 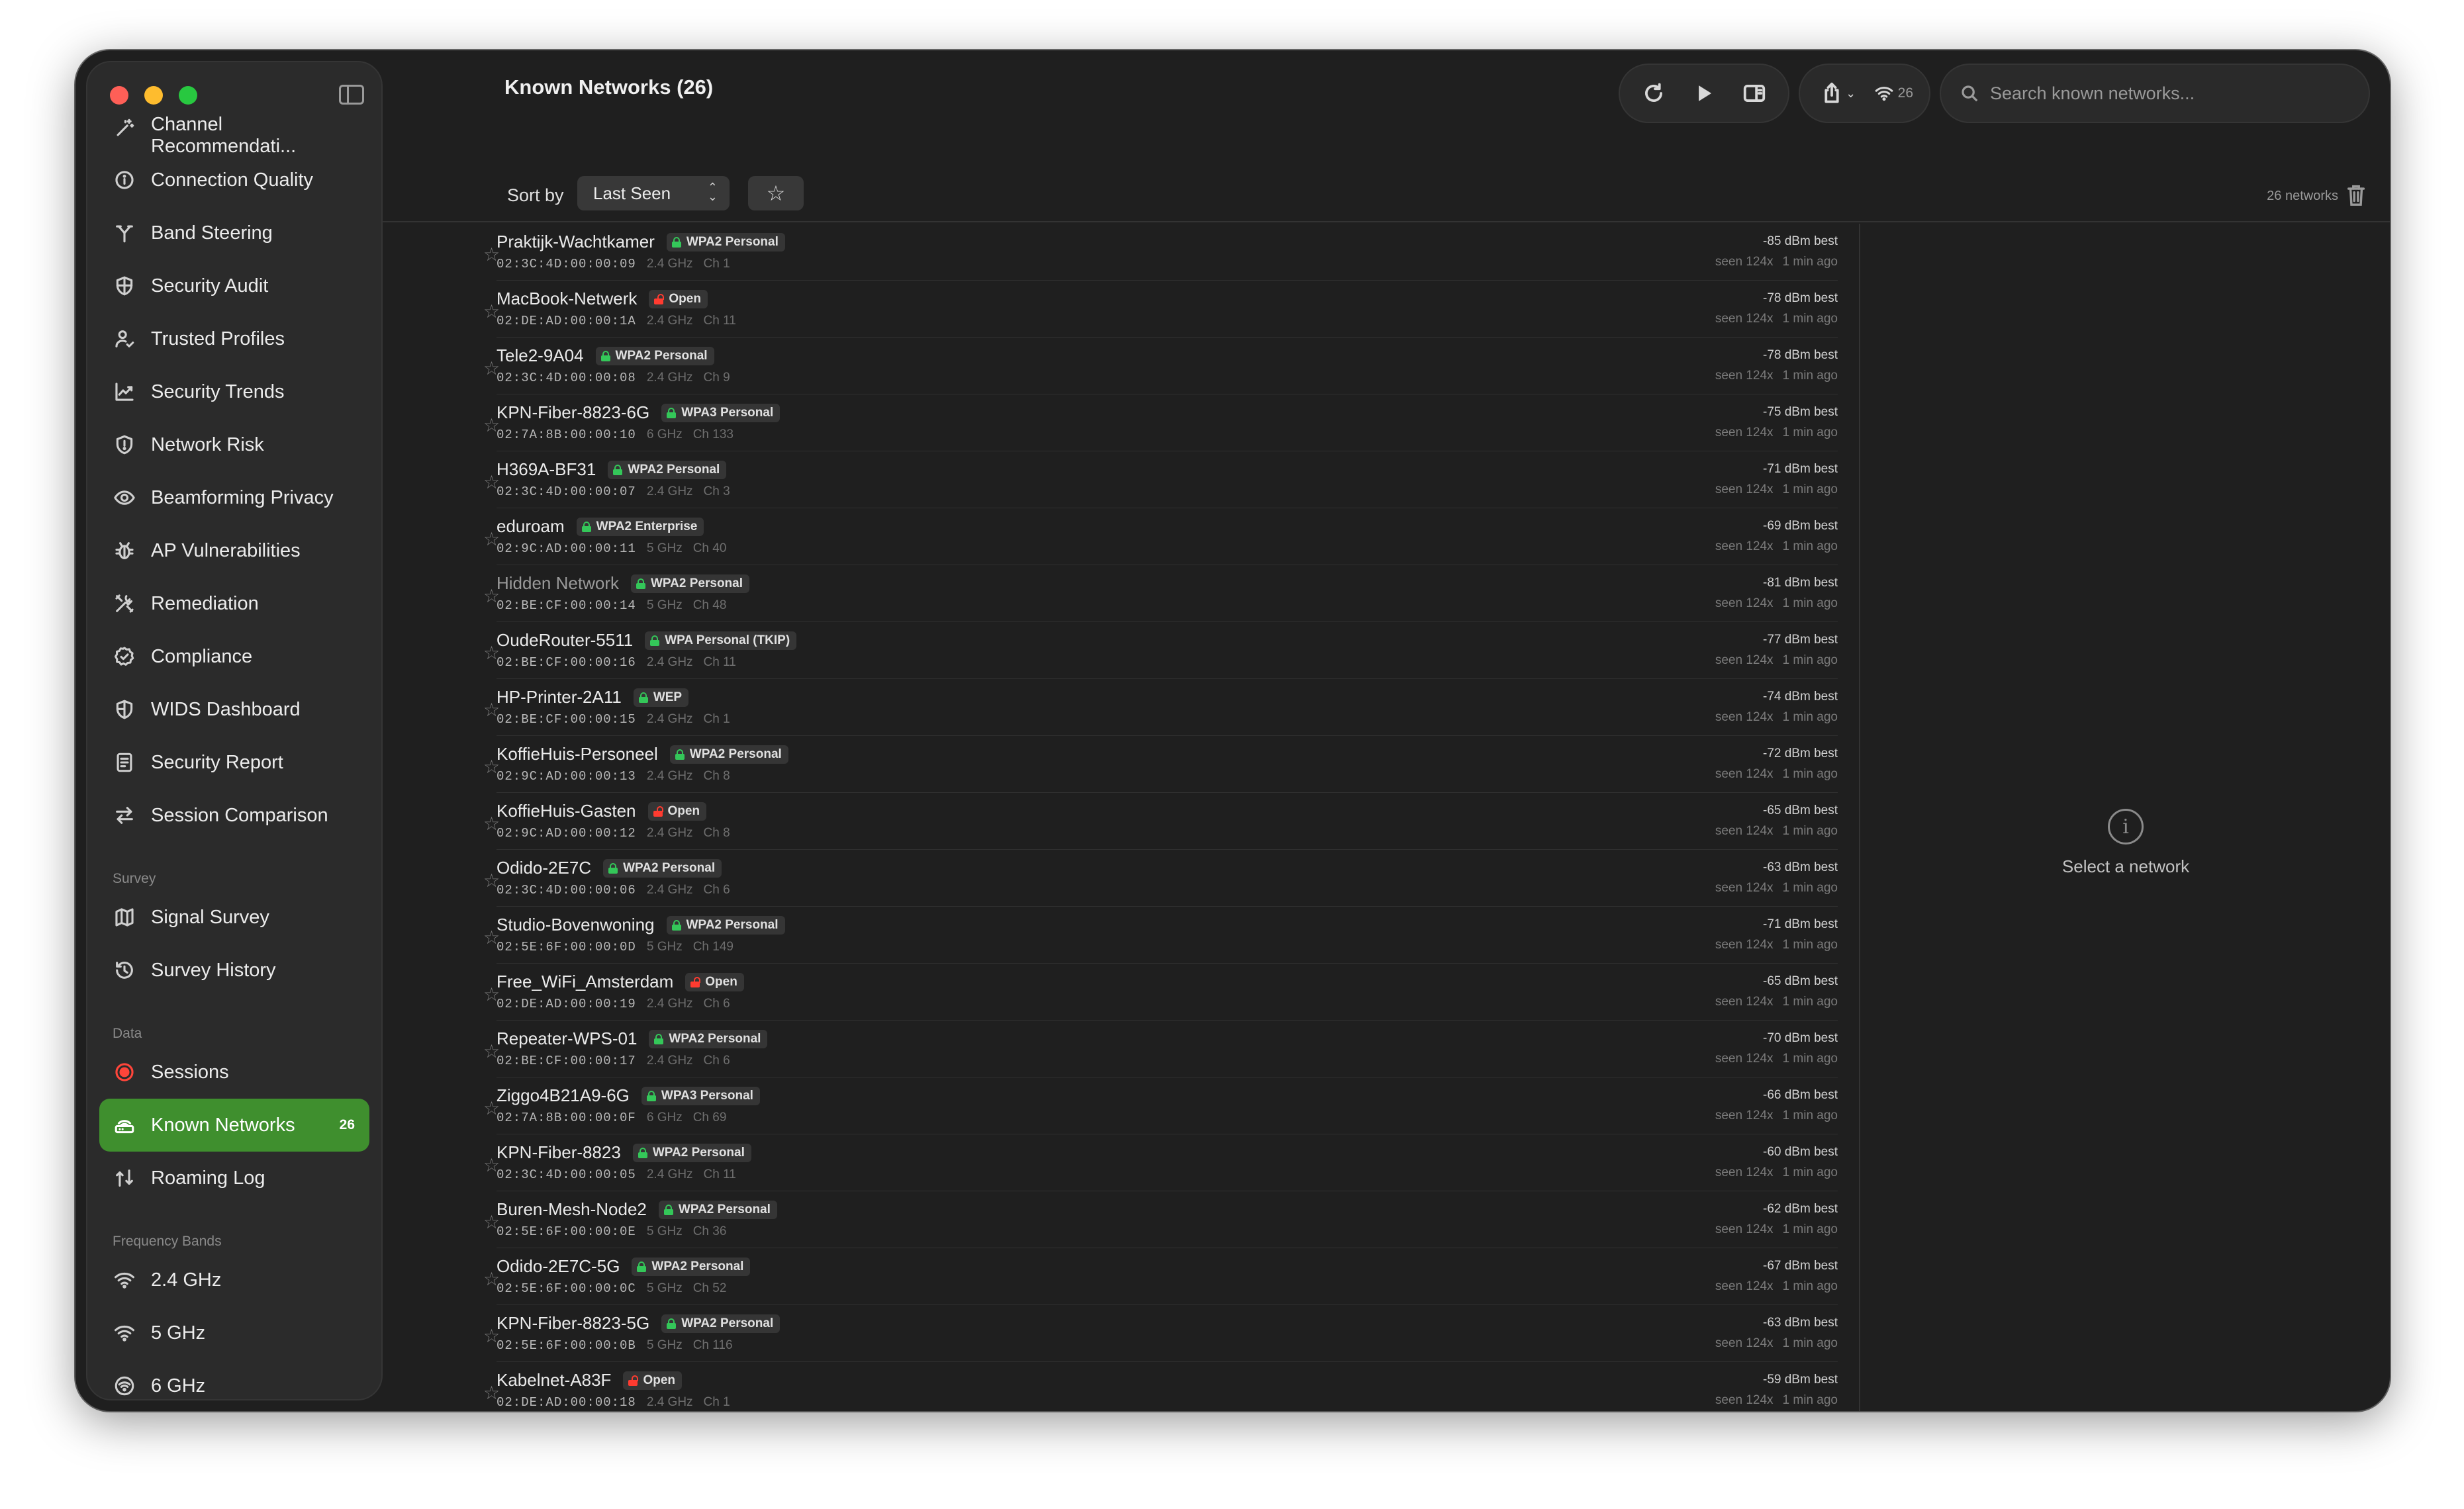 I want to click on sort-select: Last Seen ⌃ ⌄, so click(x=653, y=193).